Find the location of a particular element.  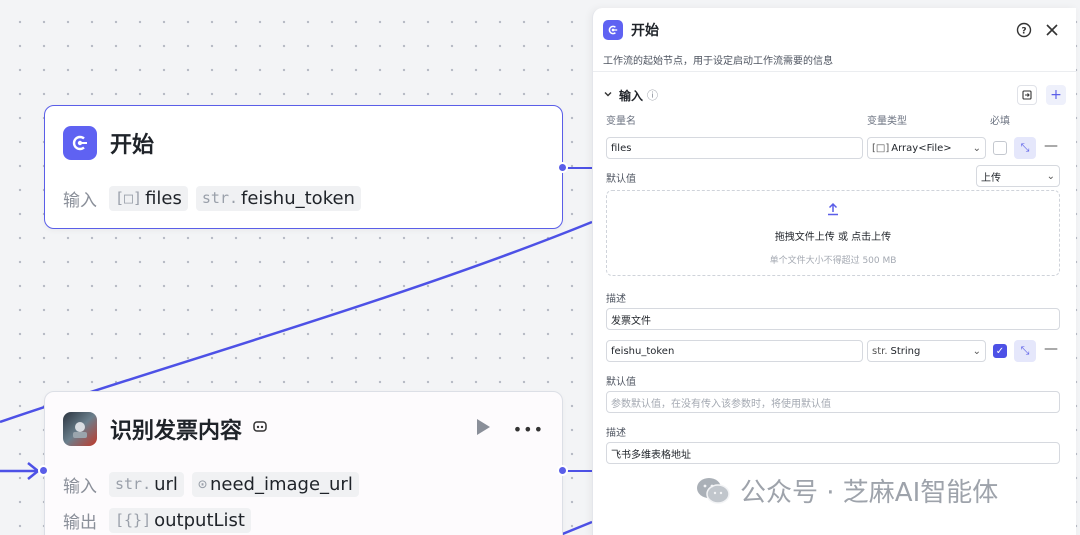

input-tag-feishu-token: str. feishu_token is located at coordinates (278, 198).